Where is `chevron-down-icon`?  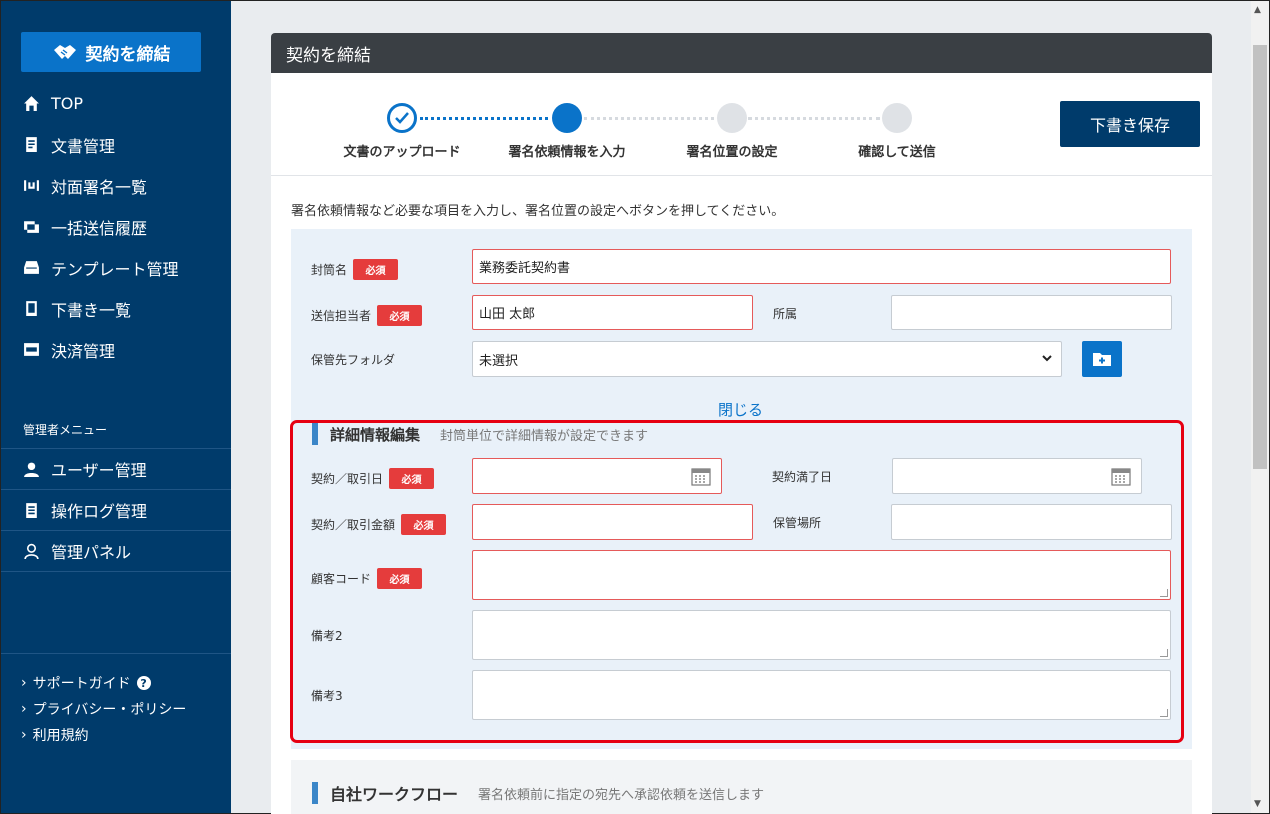 chevron-down-icon is located at coordinates (1047, 359).